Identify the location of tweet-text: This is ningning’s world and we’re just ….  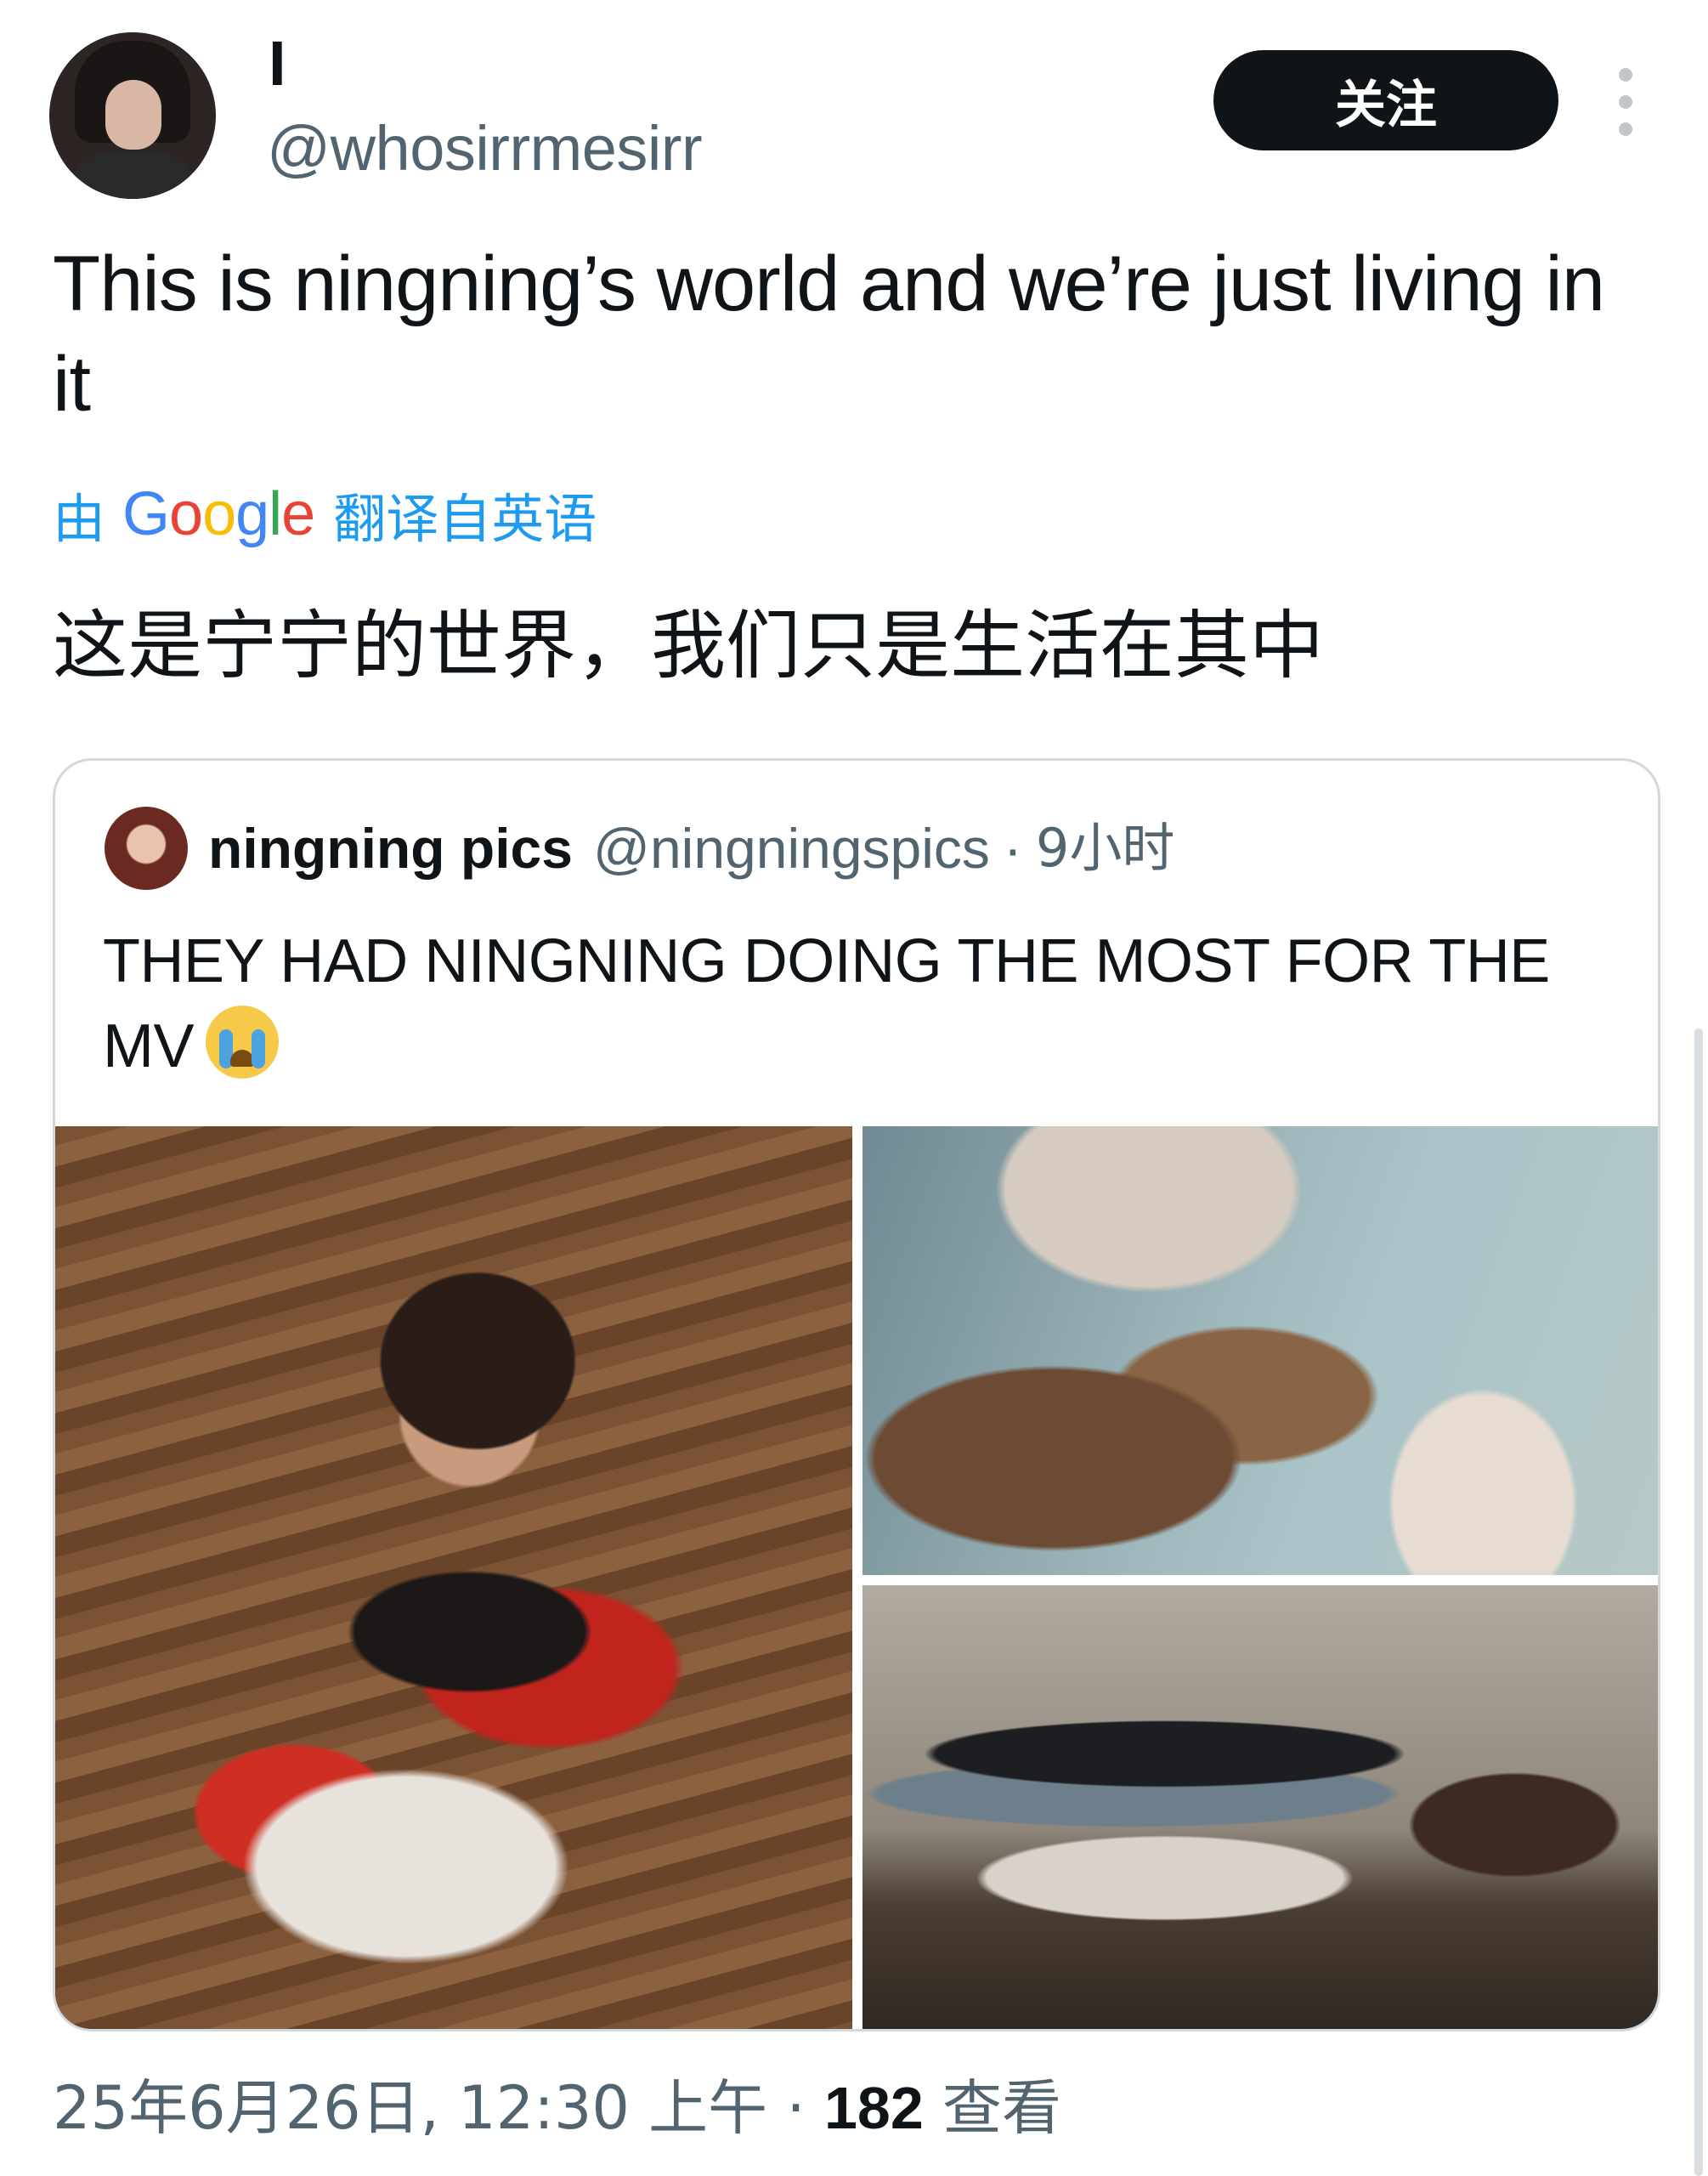
(829, 334).